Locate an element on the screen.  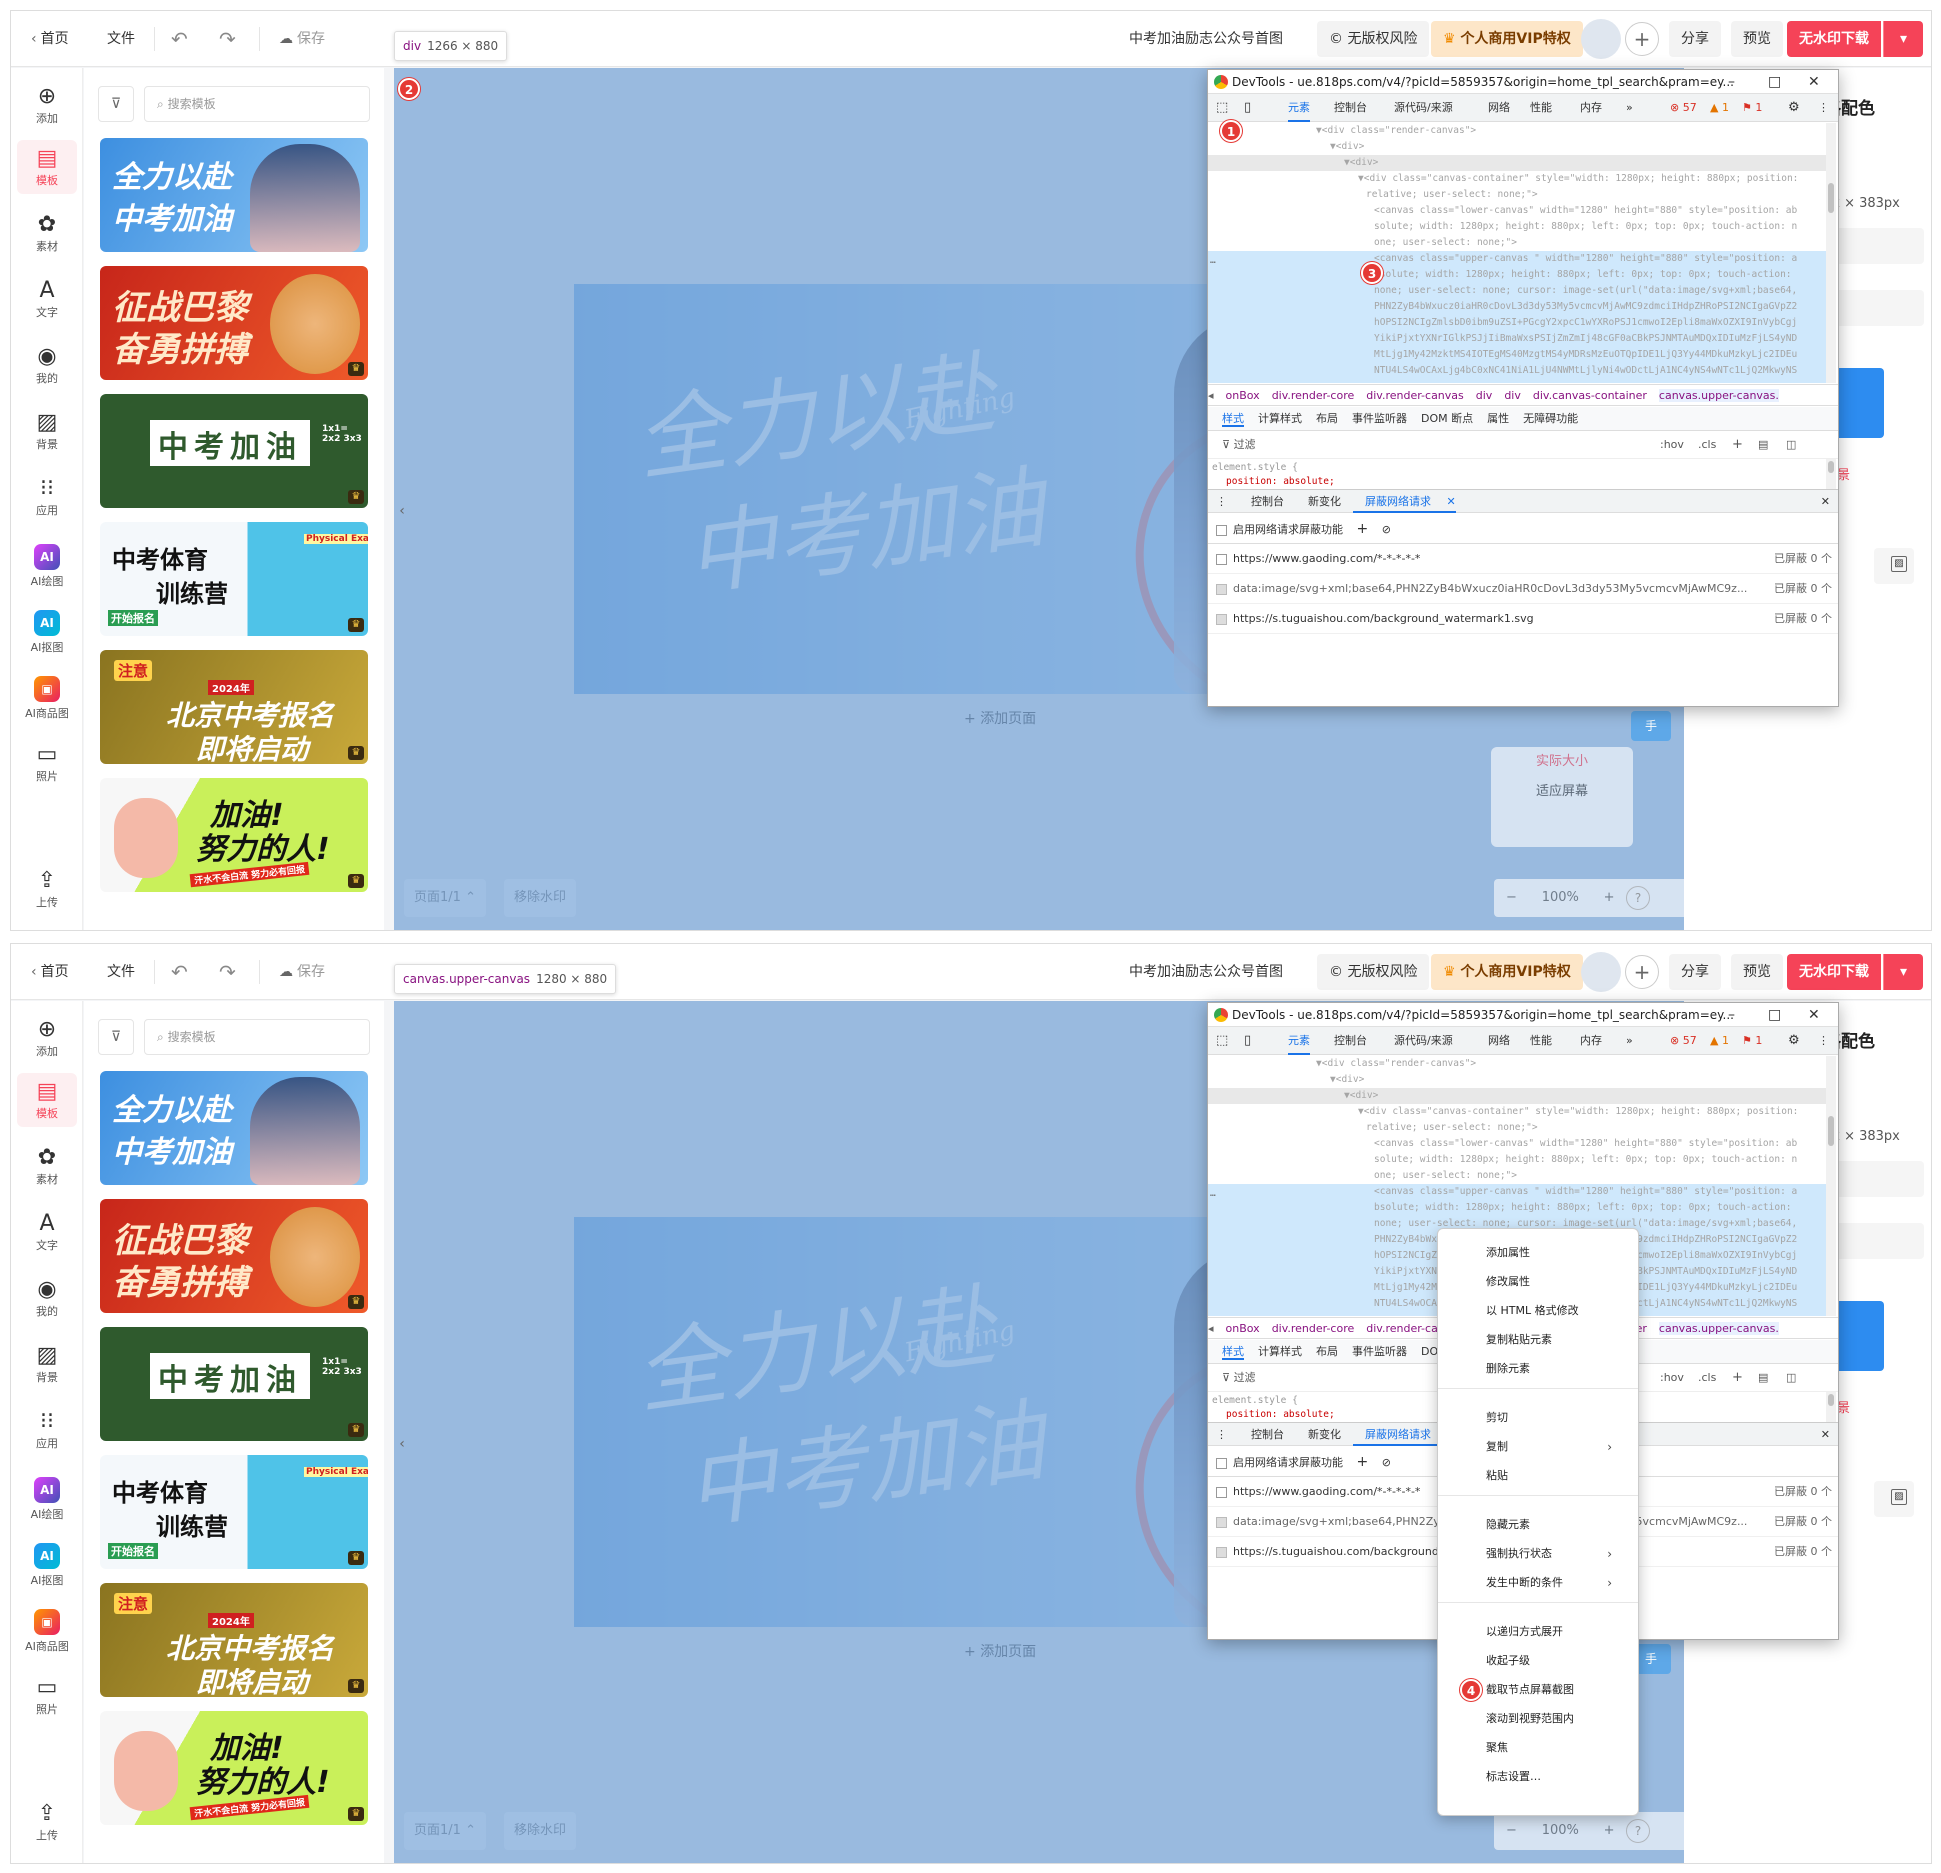
vip-button: ♛ 个人商用VIP特权 is located at coordinates (1507, 39).